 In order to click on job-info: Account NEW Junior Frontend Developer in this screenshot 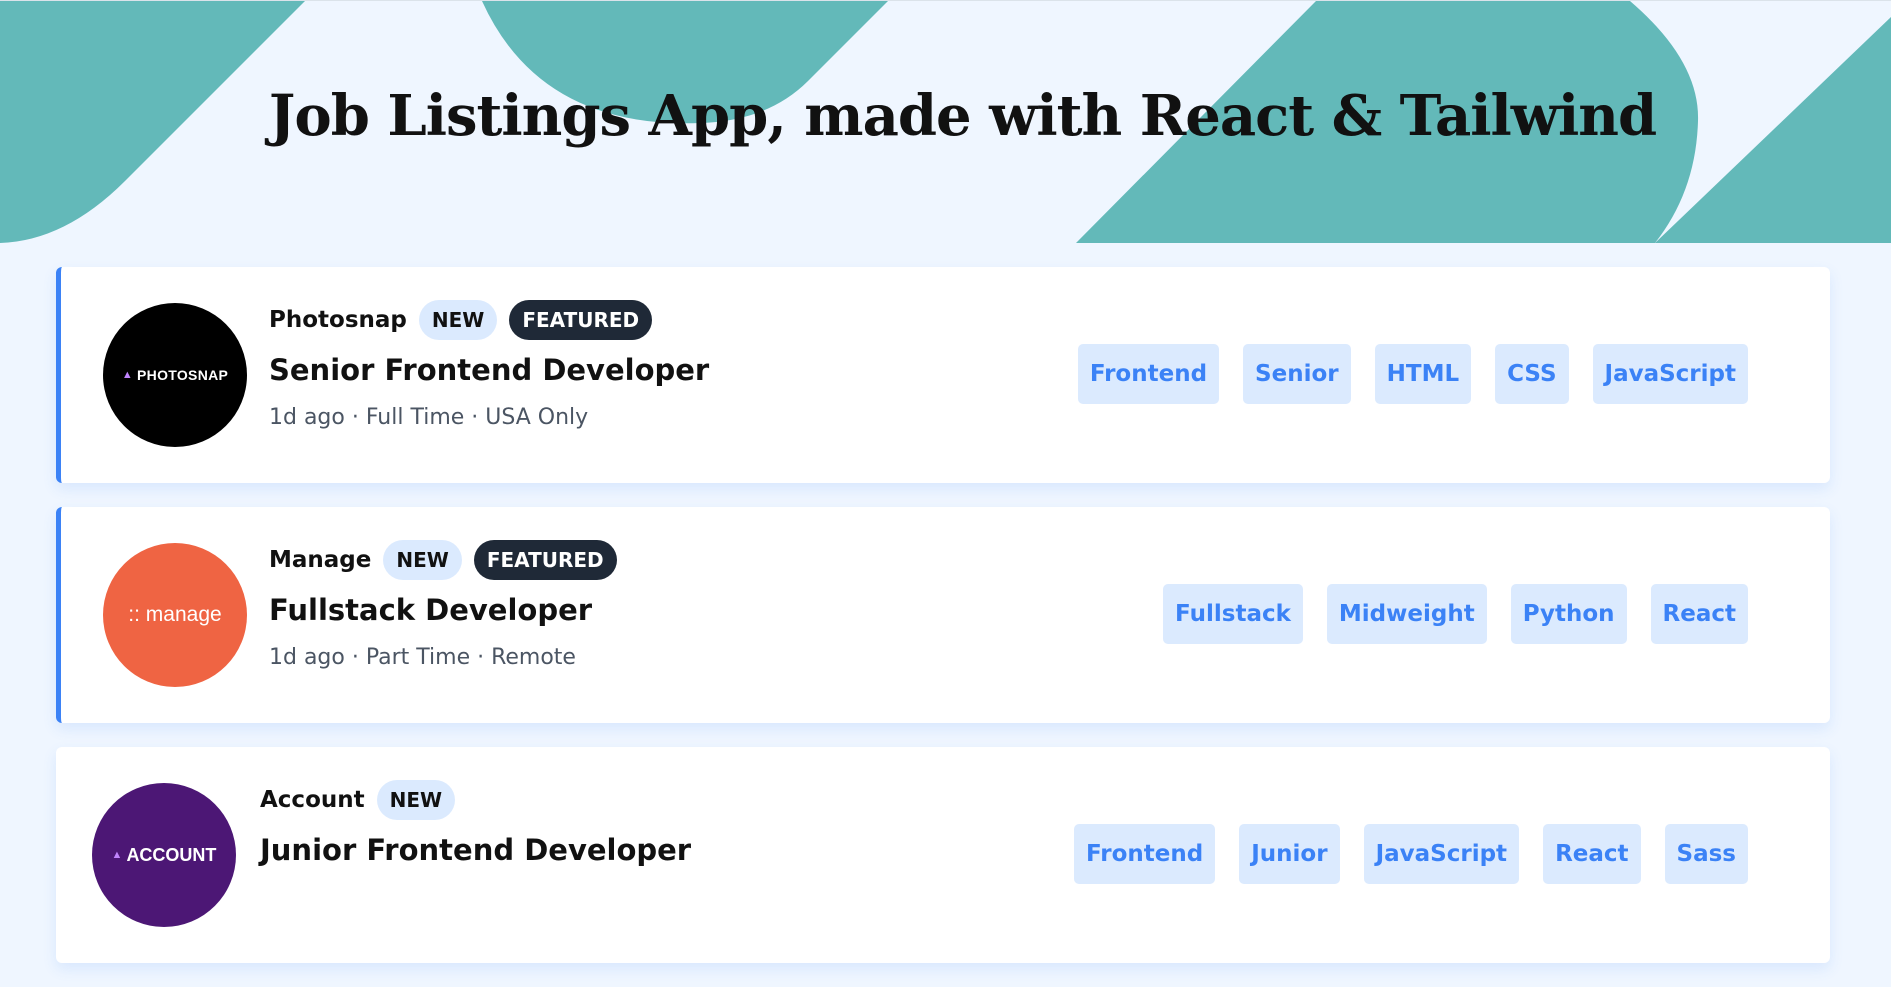, I will do `click(475, 823)`.